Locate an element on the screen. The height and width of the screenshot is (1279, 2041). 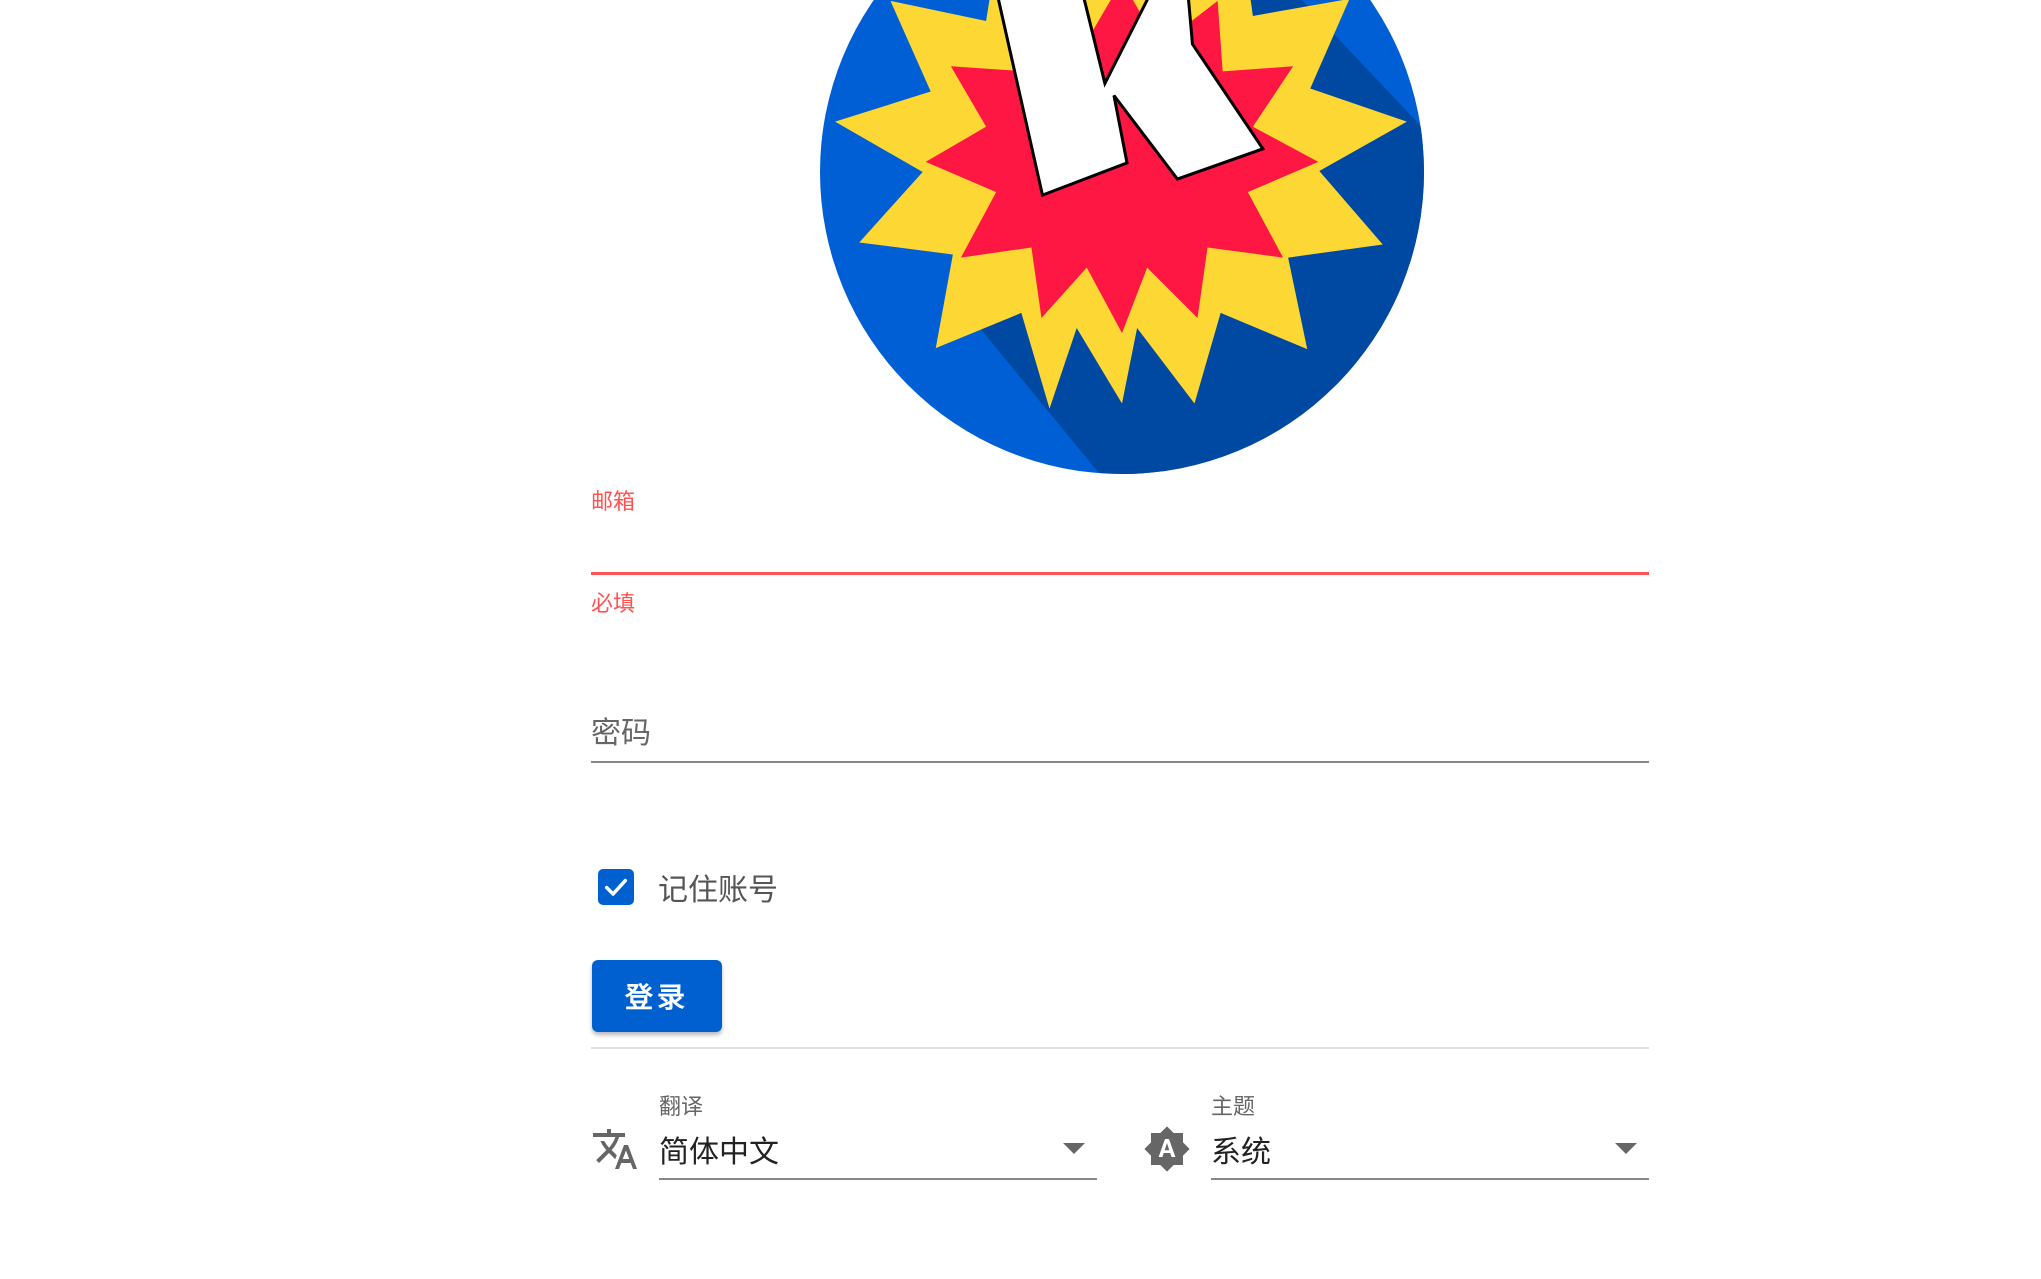
app-logo is located at coordinates (1122, 237).